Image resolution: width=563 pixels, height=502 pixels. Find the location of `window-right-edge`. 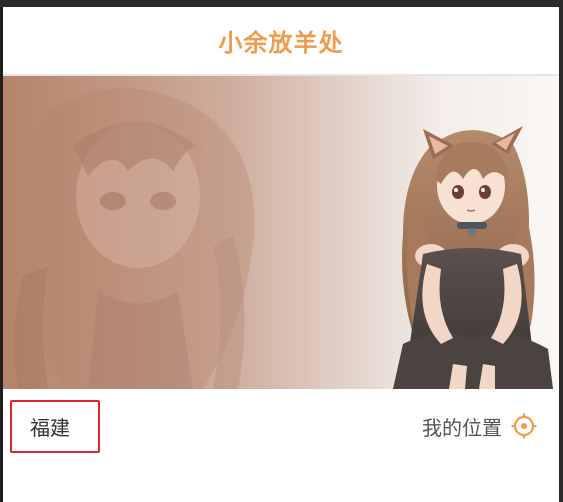

window-right-edge is located at coordinates (561, 254).